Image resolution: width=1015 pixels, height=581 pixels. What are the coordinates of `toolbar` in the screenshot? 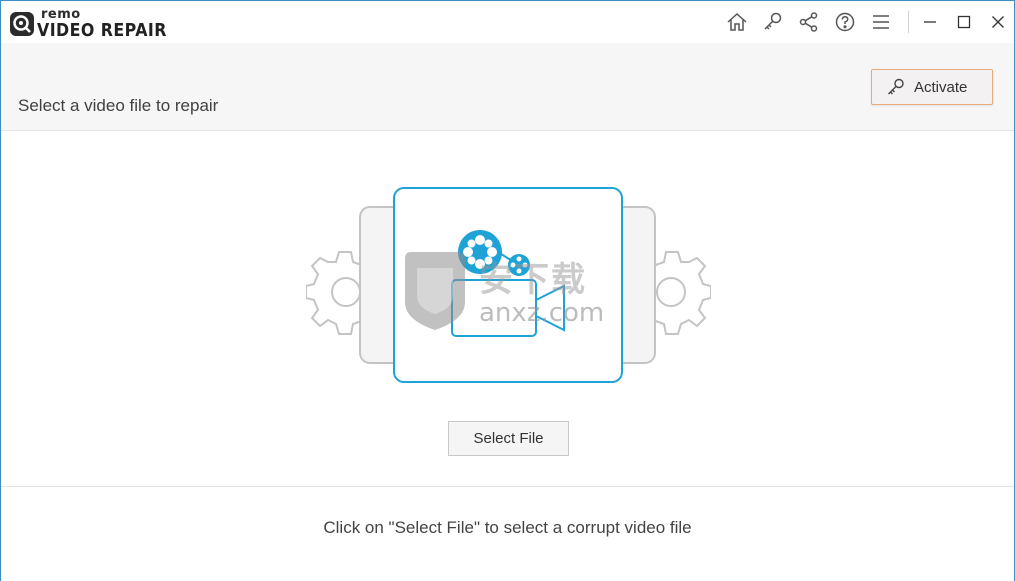 It's located at (809, 22).